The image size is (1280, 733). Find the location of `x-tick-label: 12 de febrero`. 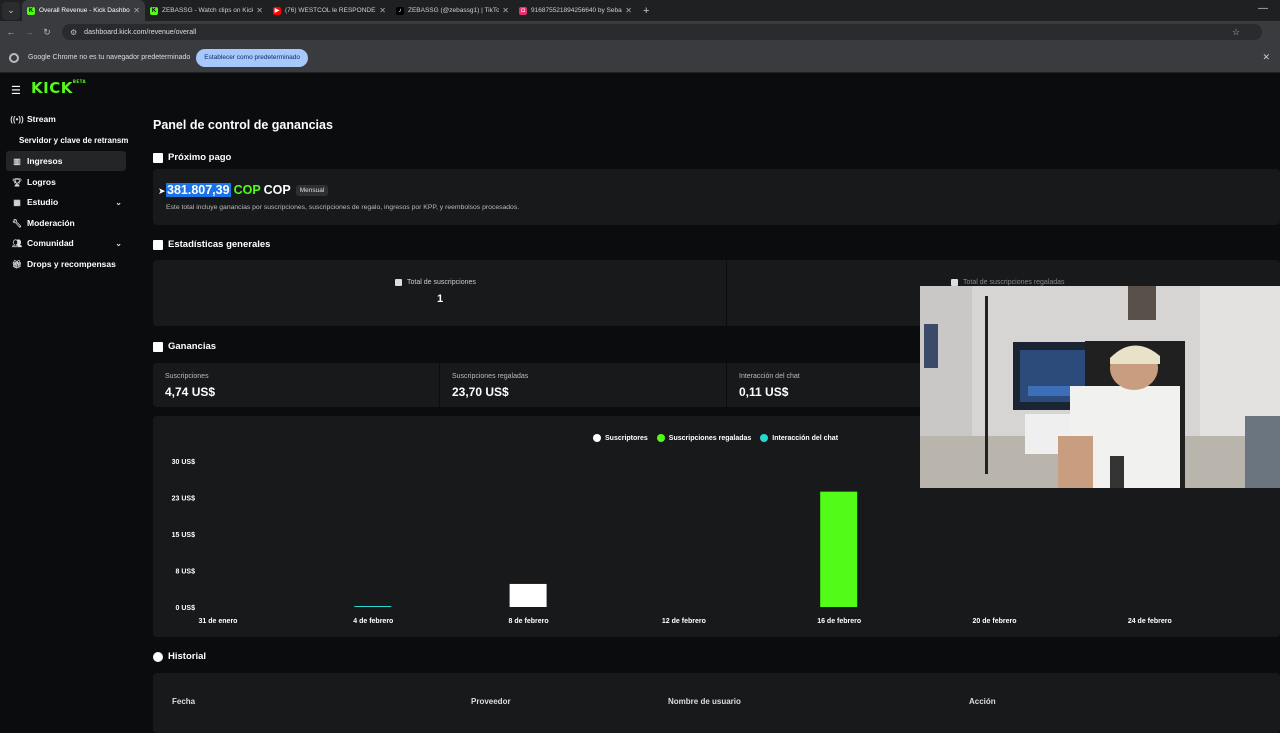

x-tick-label: 12 de febrero is located at coordinates (684, 621).